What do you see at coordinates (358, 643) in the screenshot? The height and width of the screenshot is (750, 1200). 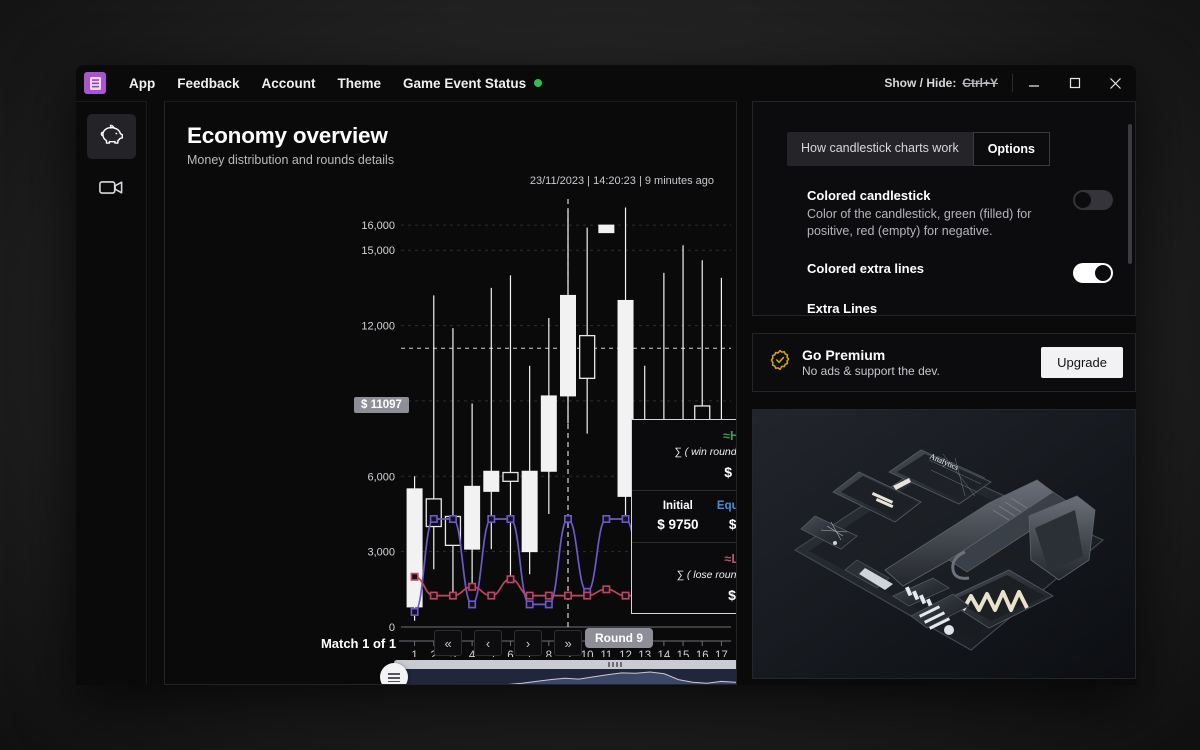 I see `match-counter-label: Match 1 of 1` at bounding box center [358, 643].